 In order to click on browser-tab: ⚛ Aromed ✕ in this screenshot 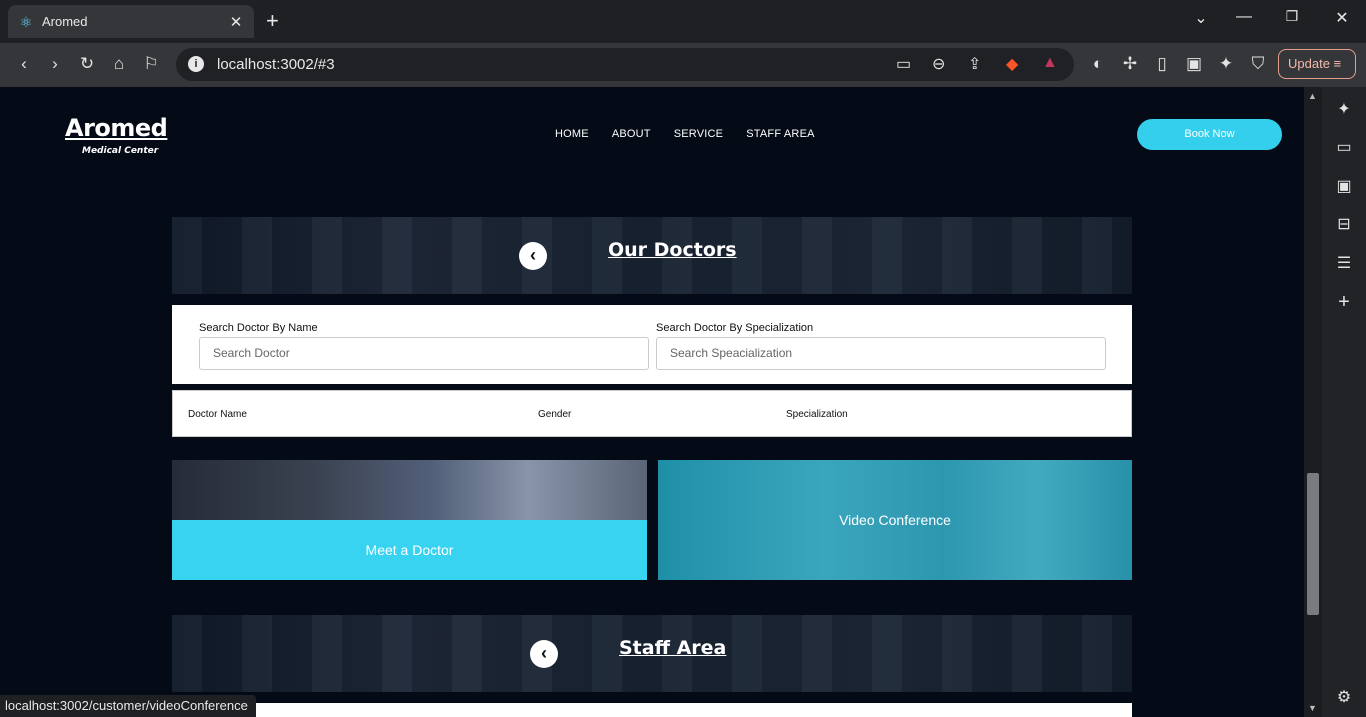, I will do `click(131, 21)`.